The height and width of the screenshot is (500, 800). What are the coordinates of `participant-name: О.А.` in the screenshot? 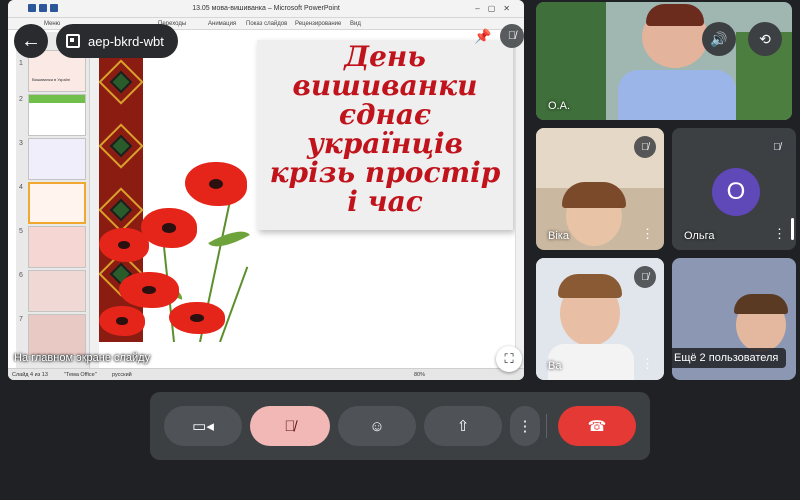 It's located at (559, 106).